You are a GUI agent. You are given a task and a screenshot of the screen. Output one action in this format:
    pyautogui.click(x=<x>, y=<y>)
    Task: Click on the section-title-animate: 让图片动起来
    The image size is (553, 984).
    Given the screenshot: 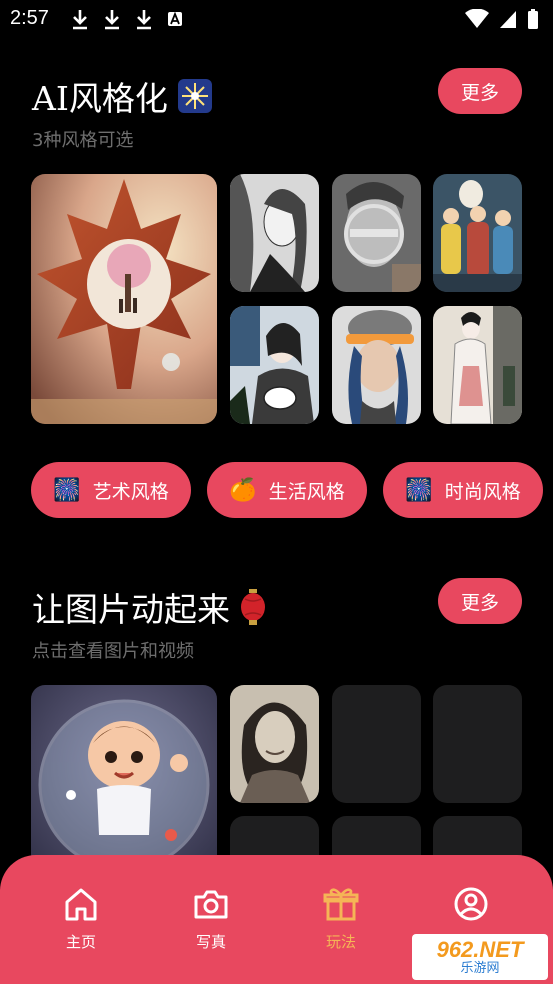 What is the action you would take?
    pyautogui.click(x=149, y=607)
    